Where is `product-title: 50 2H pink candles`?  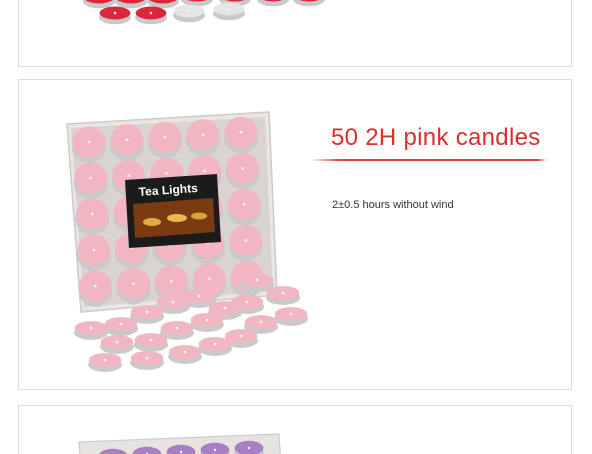
product-title: 50 2H pink candles is located at coordinates (436, 137).